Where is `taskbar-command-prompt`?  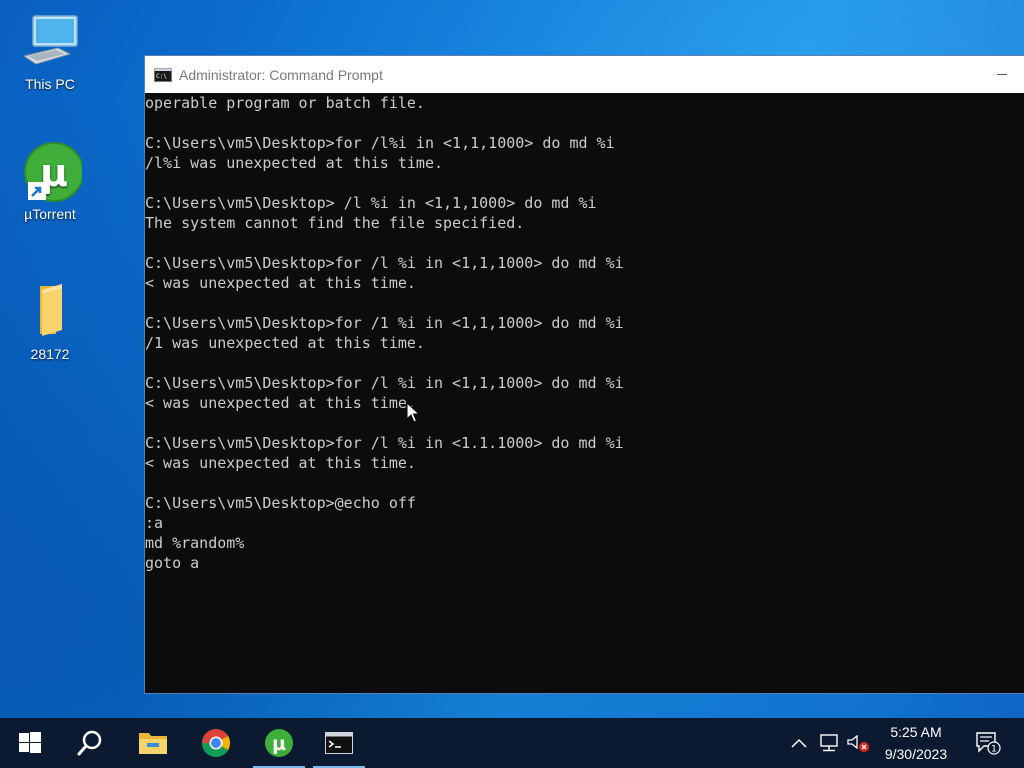
taskbar-command-prompt is located at coordinates (339, 743).